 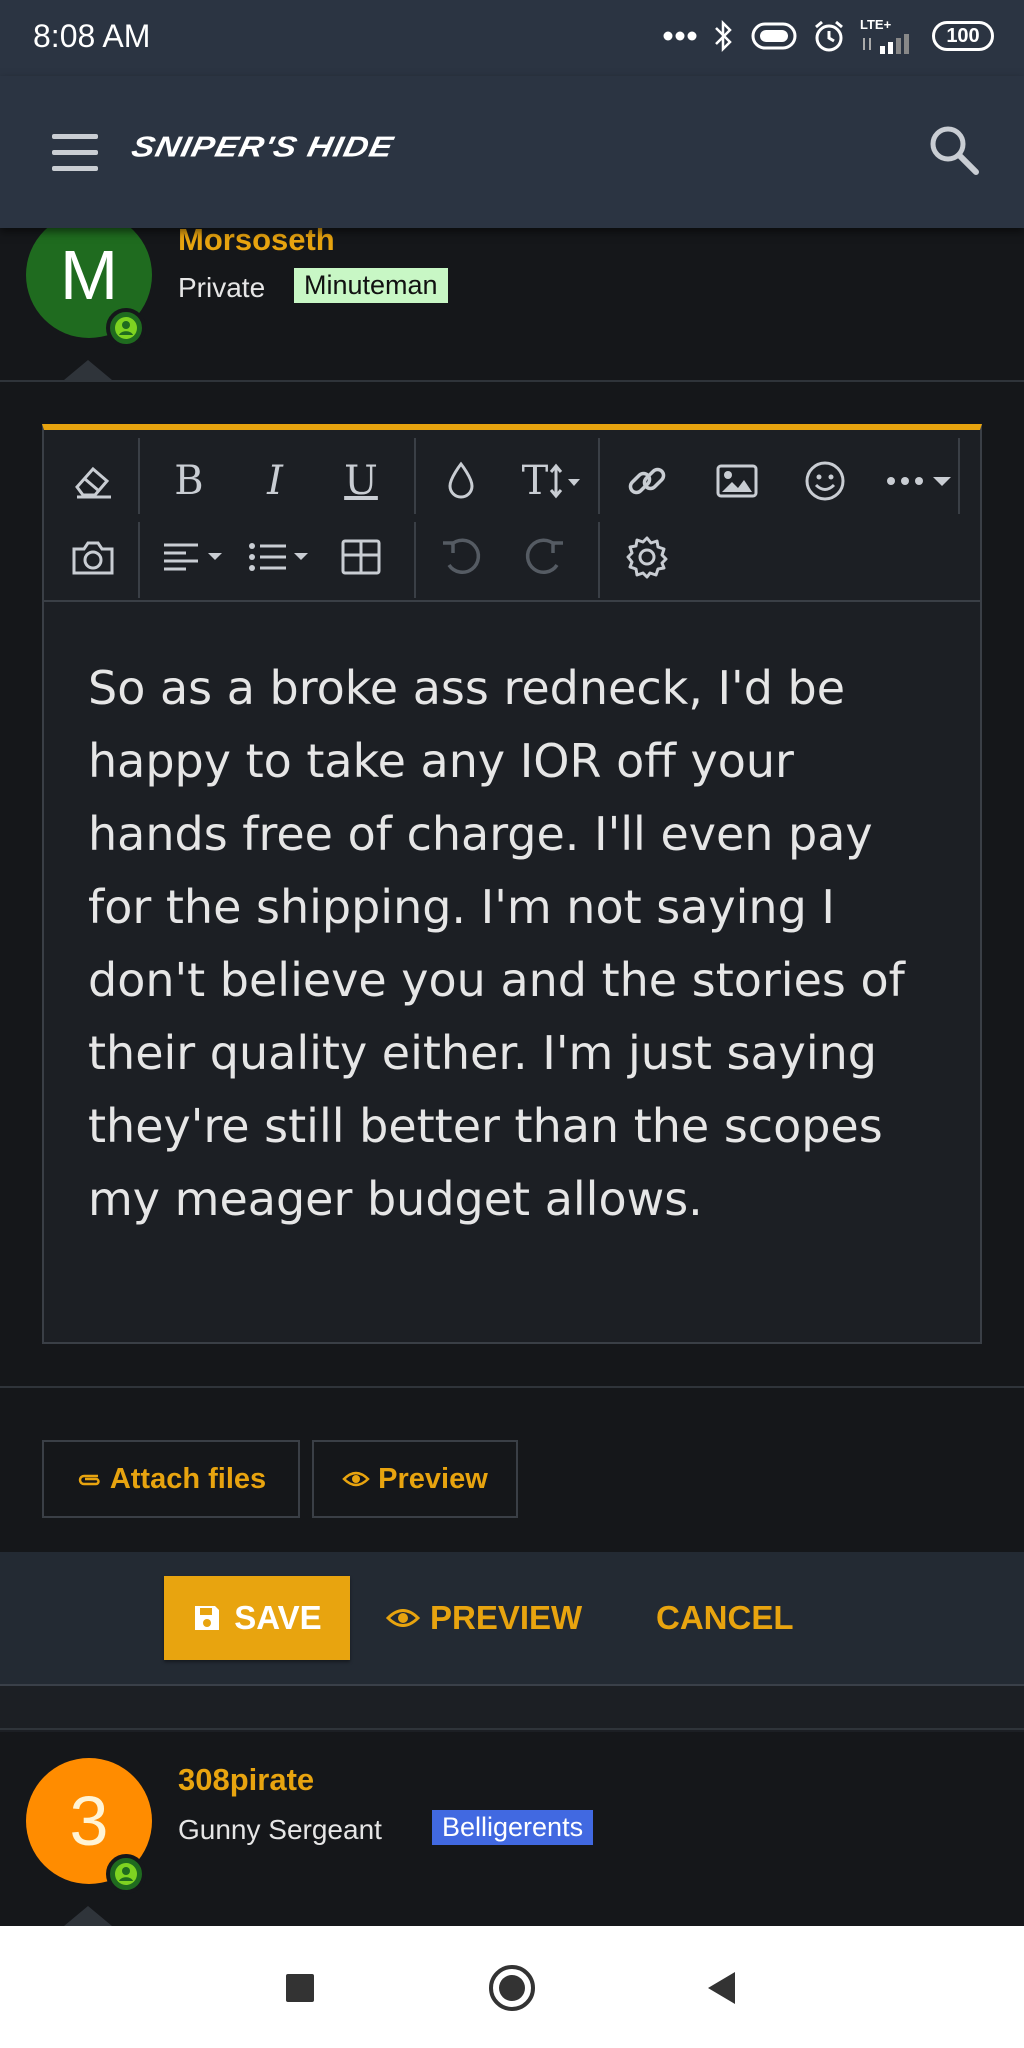 What do you see at coordinates (222, 287) in the screenshot?
I see `user-rank: Private` at bounding box center [222, 287].